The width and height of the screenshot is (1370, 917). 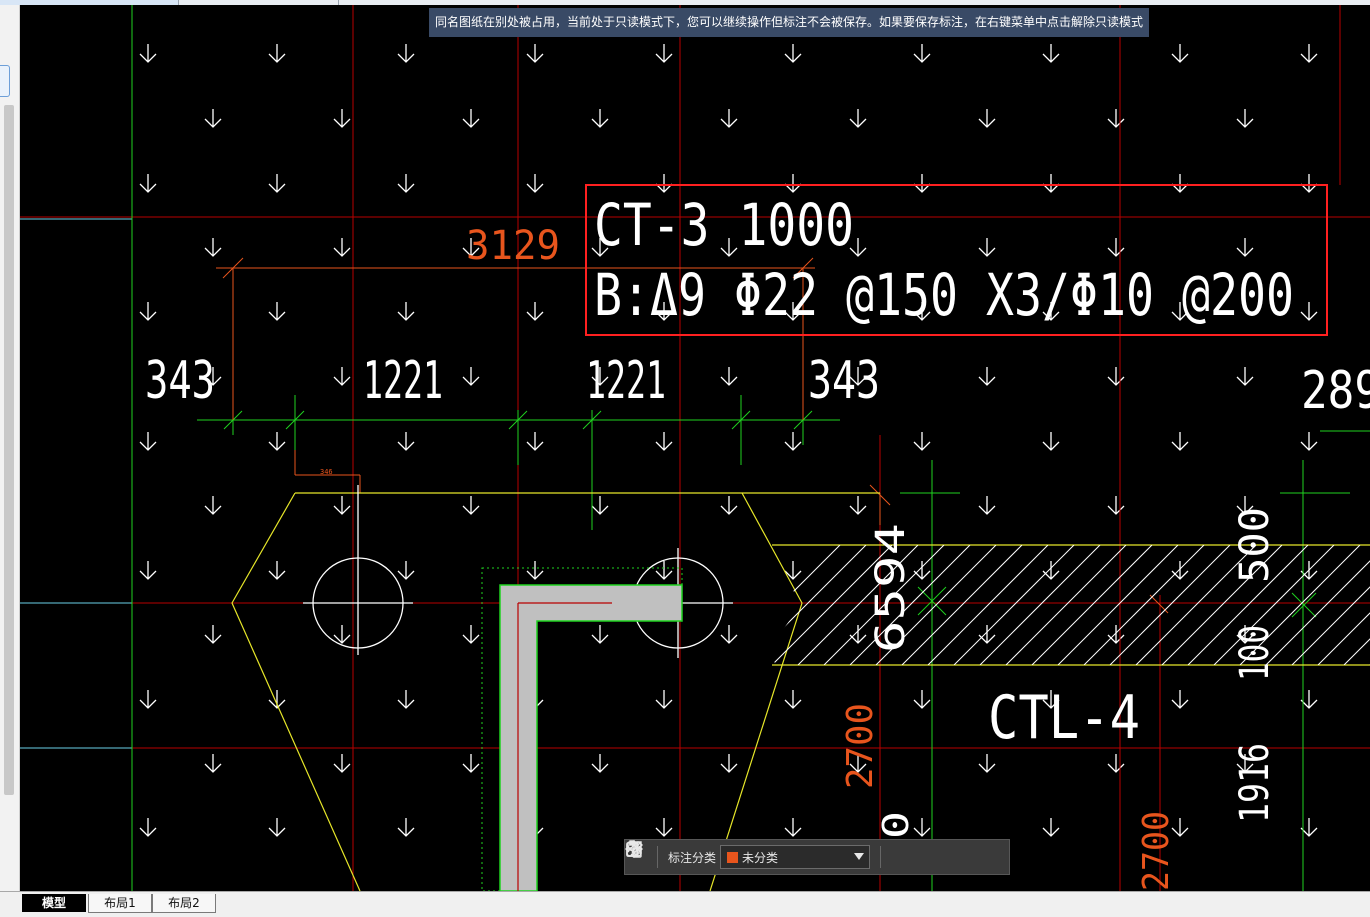 I want to click on annotation-line1: CT-3 1000, so click(x=724, y=225).